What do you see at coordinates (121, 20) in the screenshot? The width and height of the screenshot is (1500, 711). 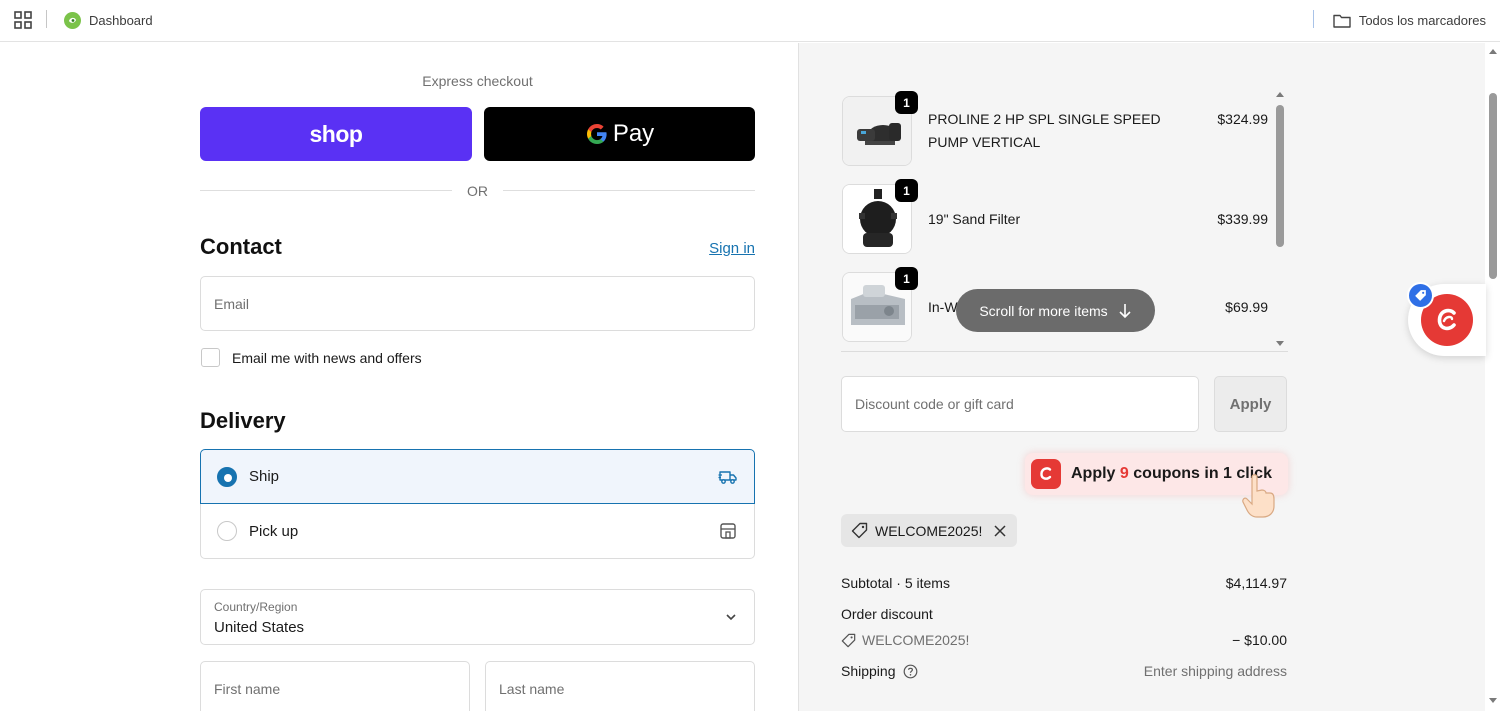 I see `bookmark-dashboard-label: Dashboard` at bounding box center [121, 20].